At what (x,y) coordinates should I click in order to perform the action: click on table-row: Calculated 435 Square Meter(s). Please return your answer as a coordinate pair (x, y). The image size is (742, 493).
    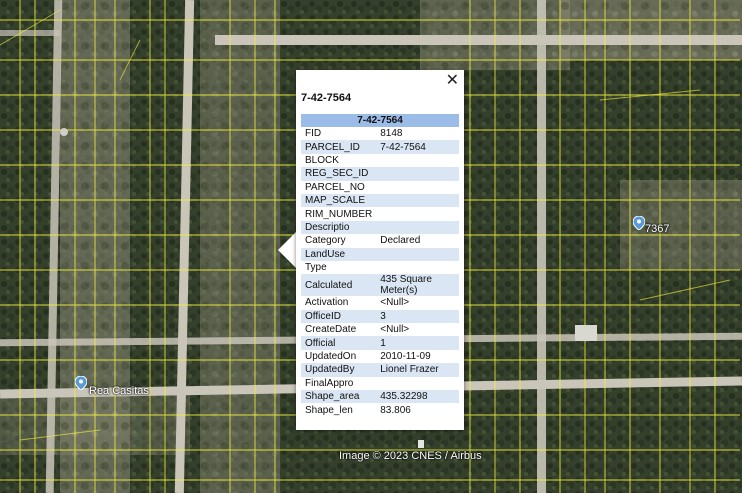
    Looking at the image, I should click on (380, 285).